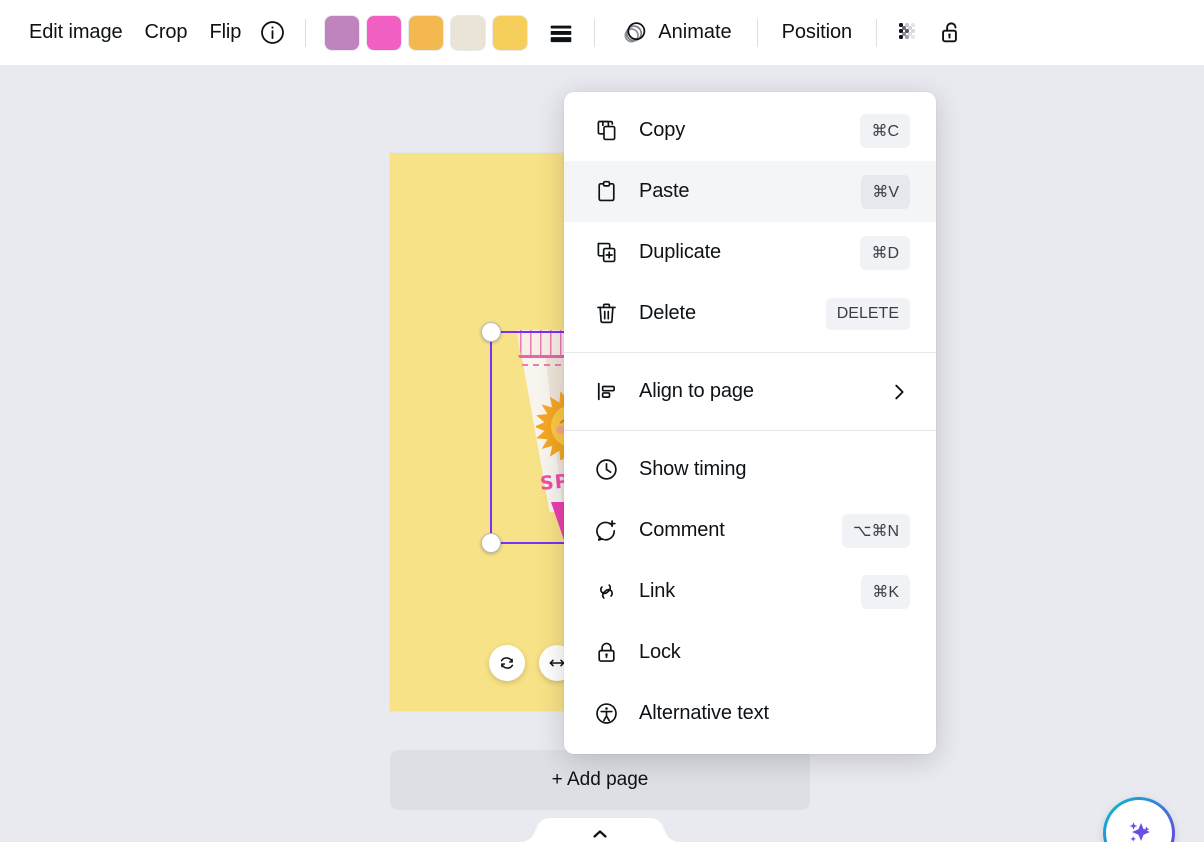 The height and width of the screenshot is (842, 1204). What do you see at coordinates (750, 313) in the screenshot?
I see `menu-item-delete: Delete DELETE` at bounding box center [750, 313].